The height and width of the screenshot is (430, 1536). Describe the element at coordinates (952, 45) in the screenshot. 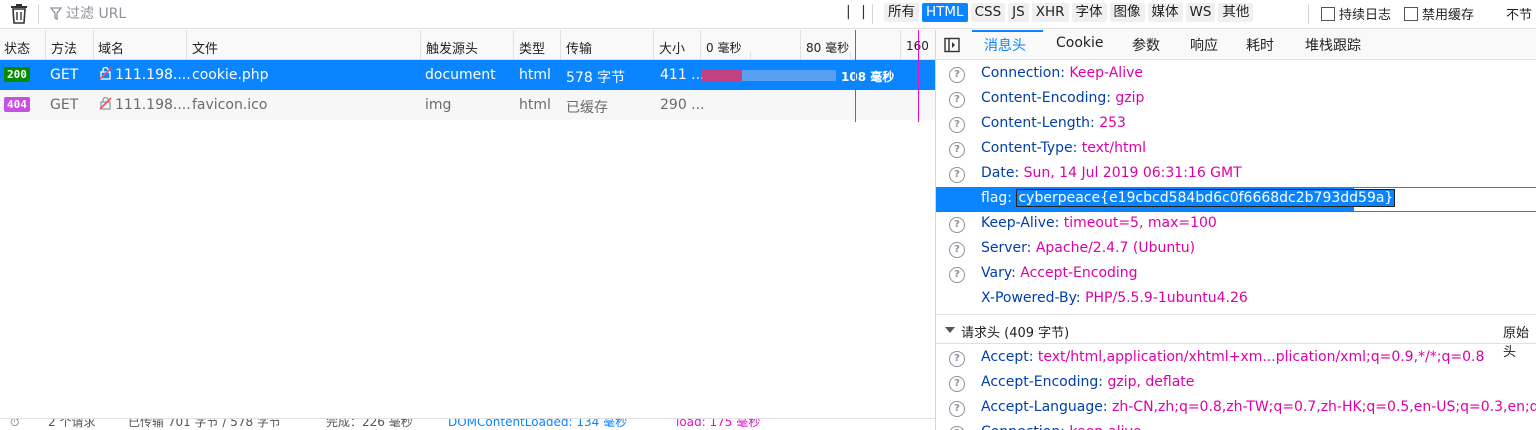

I see `toggle-sidebar-icon` at that location.